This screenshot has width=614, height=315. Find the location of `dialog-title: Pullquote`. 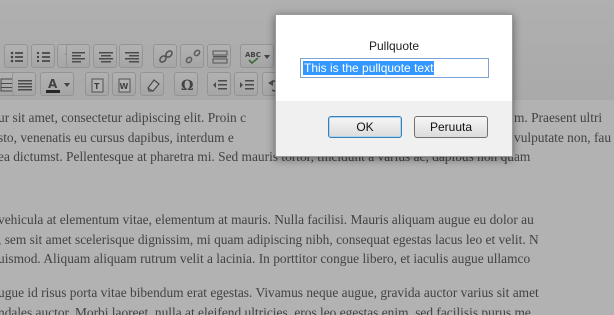

dialog-title: Pullquote is located at coordinates (394, 46).